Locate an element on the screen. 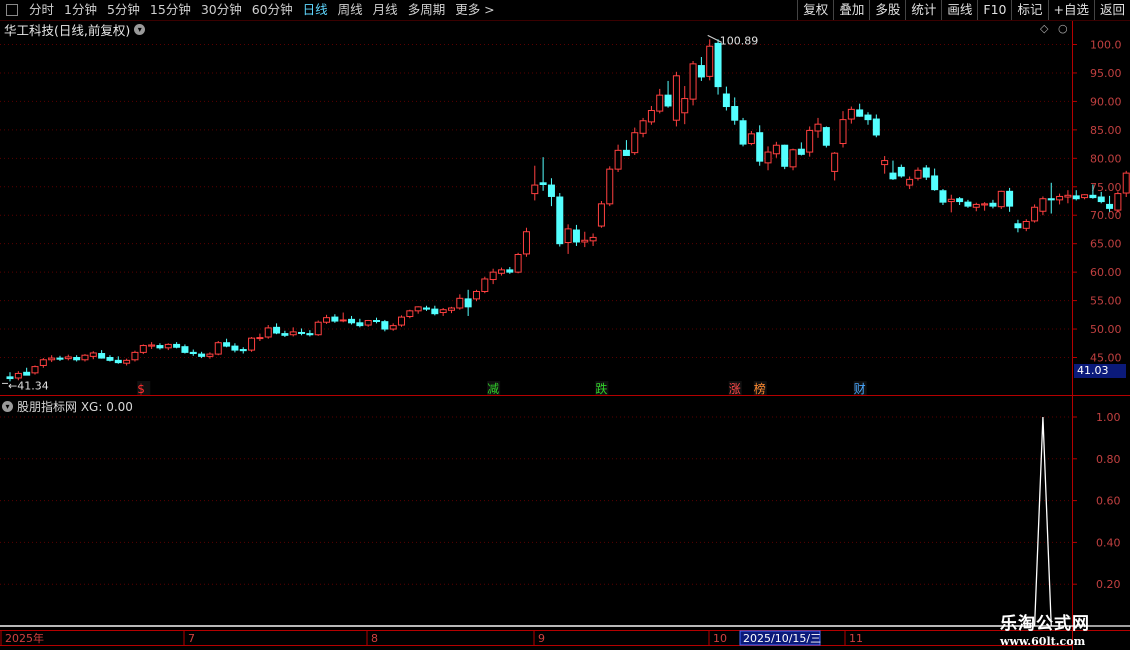 Image resolution: width=1130 pixels, height=650 pixels. date-axis: 2025年 7 8 9 10 2025/10/15/三 11 is located at coordinates (431, 638).